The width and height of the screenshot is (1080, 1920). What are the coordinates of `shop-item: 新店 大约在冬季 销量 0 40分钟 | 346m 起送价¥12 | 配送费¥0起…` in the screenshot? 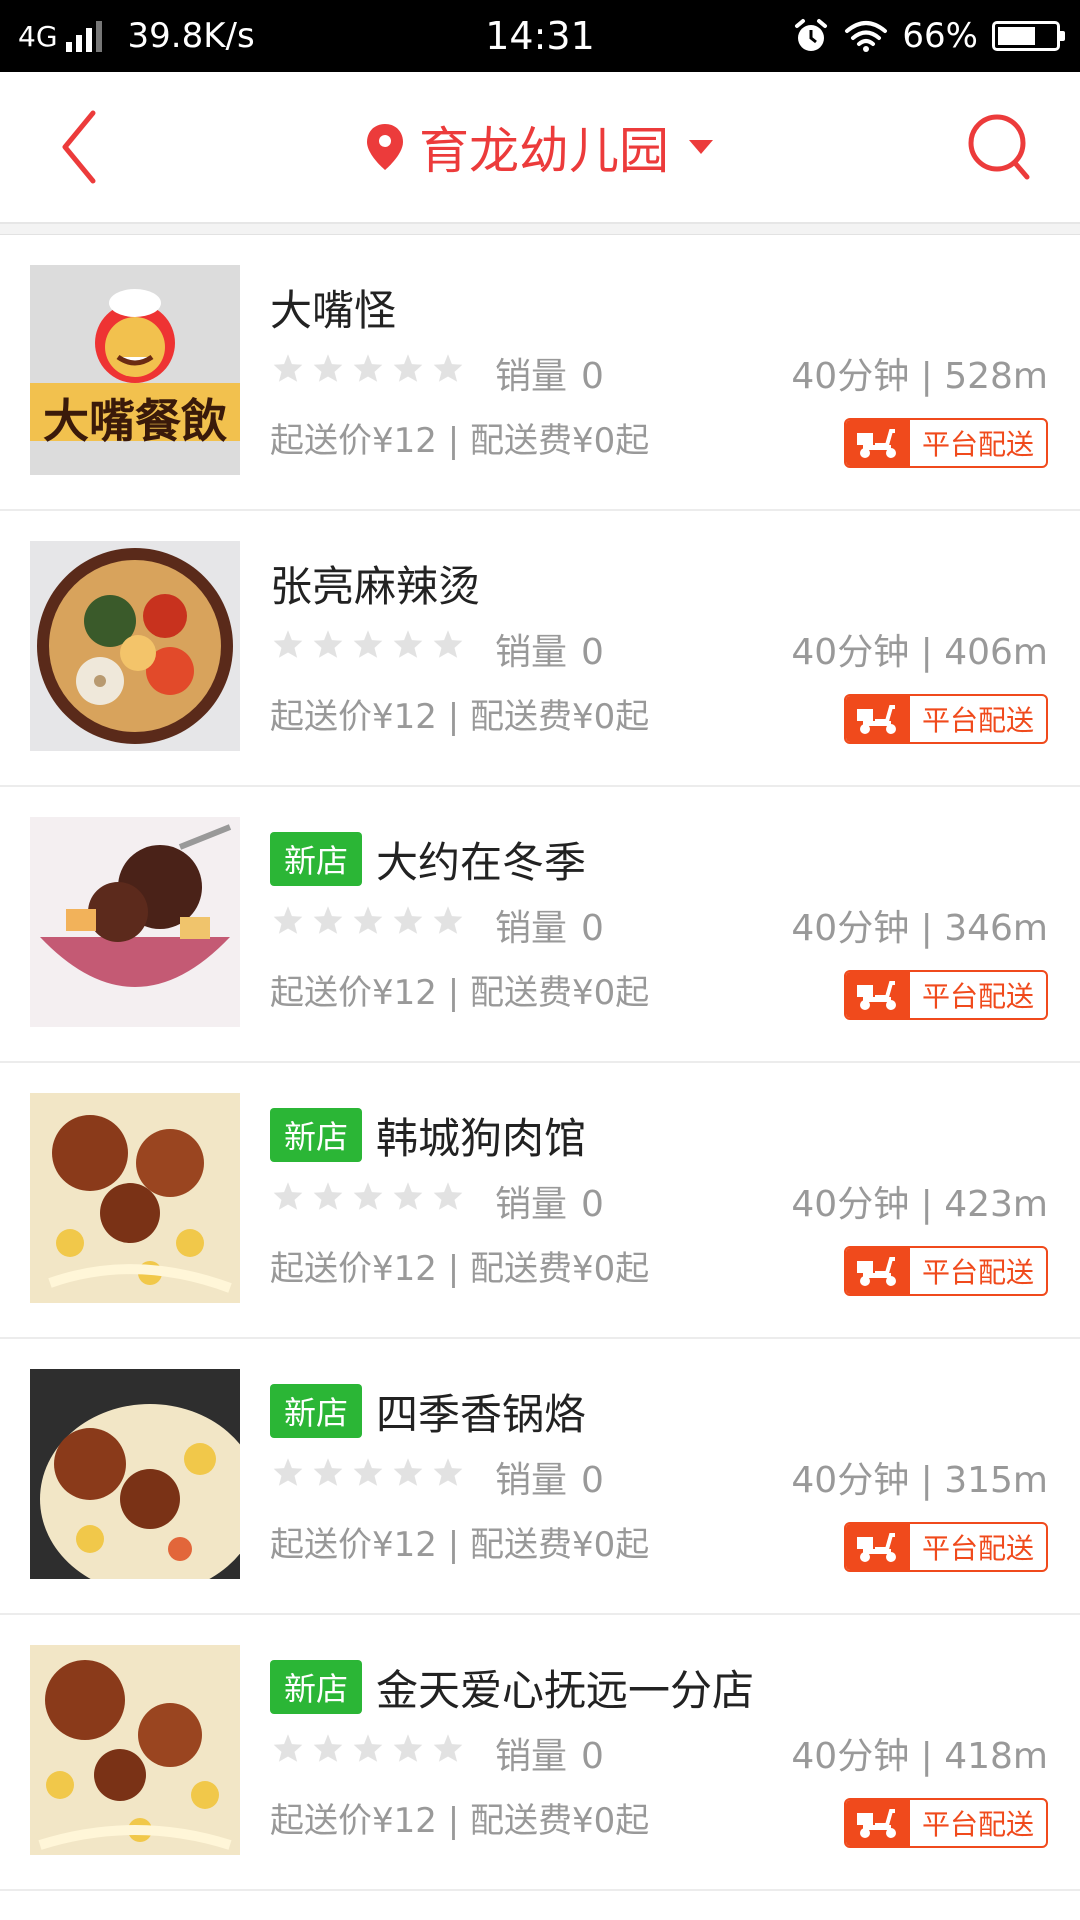 It's located at (540, 925).